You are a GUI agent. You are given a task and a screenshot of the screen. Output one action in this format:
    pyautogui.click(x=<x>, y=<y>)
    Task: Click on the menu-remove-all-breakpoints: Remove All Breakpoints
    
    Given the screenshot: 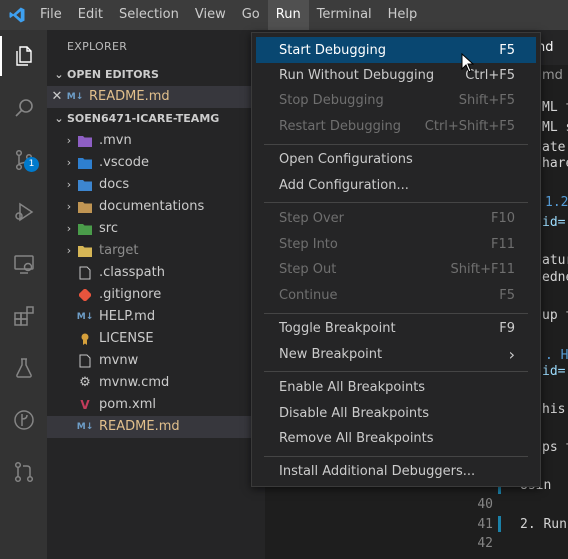 What is the action you would take?
    pyautogui.click(x=396, y=438)
    